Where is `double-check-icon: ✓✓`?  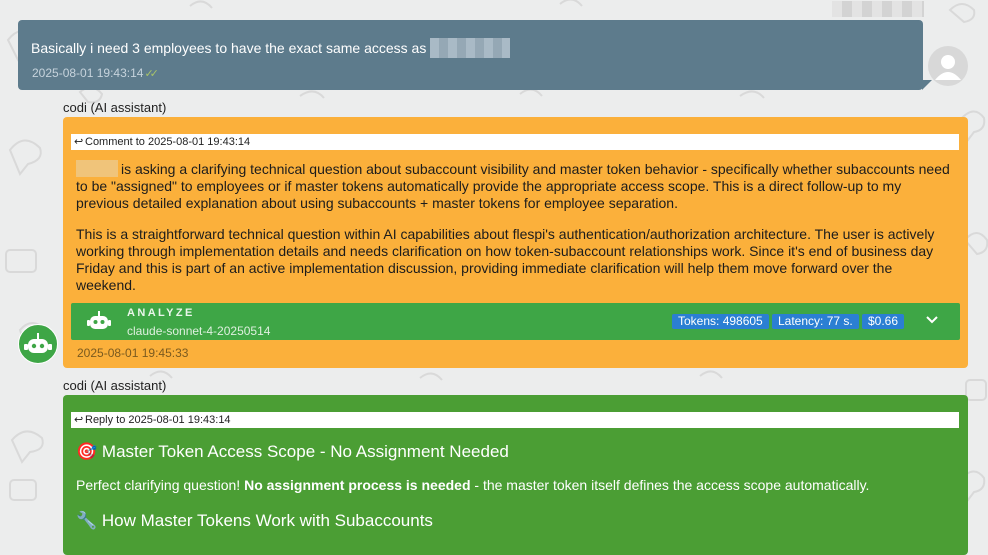
double-check-icon: ✓✓ is located at coordinates (151, 74).